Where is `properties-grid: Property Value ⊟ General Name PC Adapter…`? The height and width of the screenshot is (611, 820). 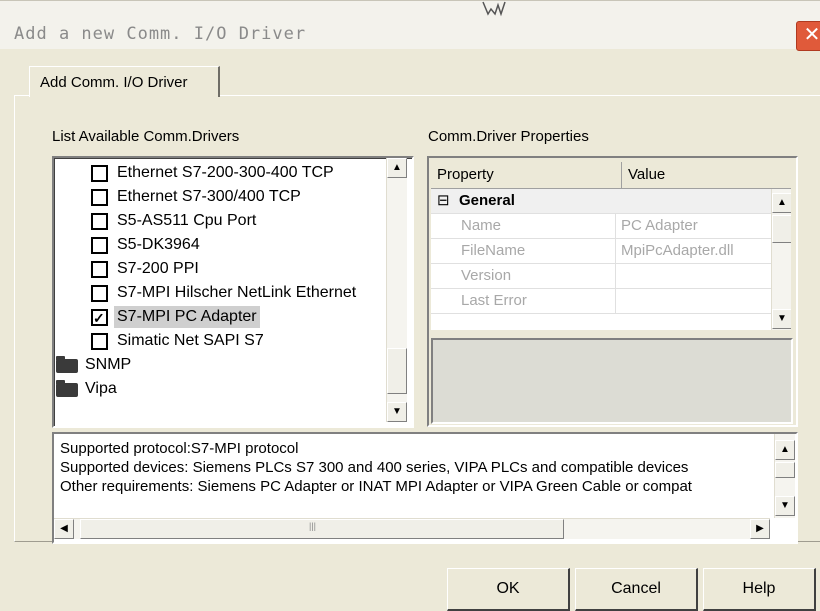
properties-grid: Property Value ⊟ General Name PC Adapter… is located at coordinates (611, 246).